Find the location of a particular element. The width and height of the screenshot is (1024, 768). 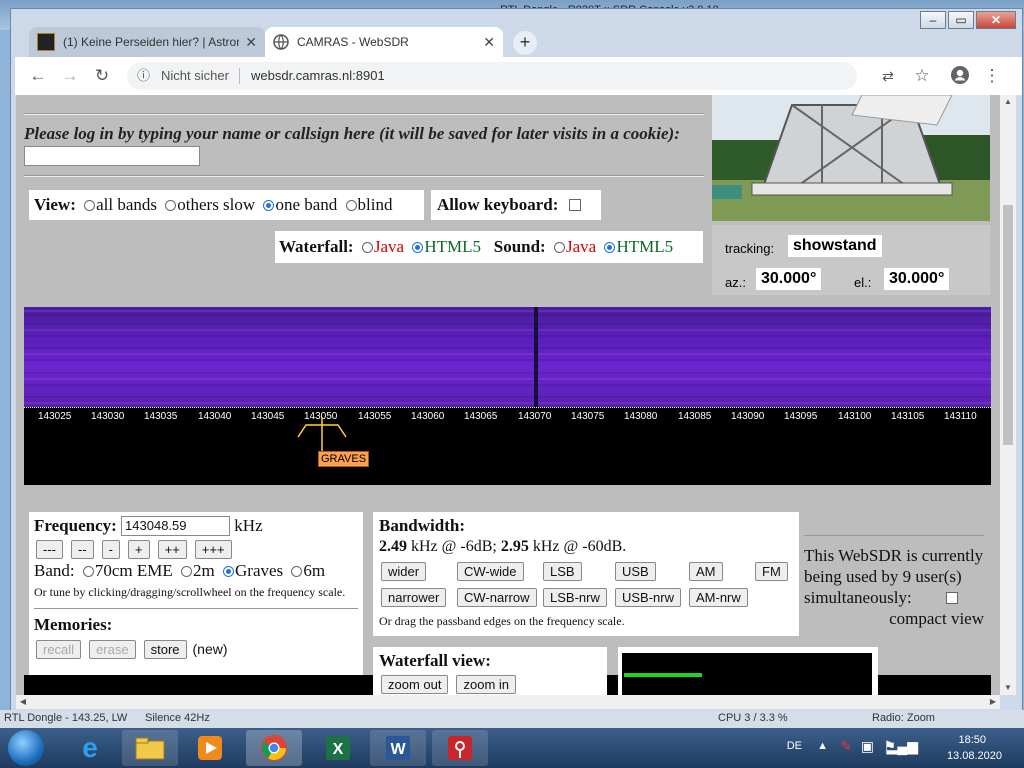

scale-tick-label: 143065 is located at coordinates (481, 416).